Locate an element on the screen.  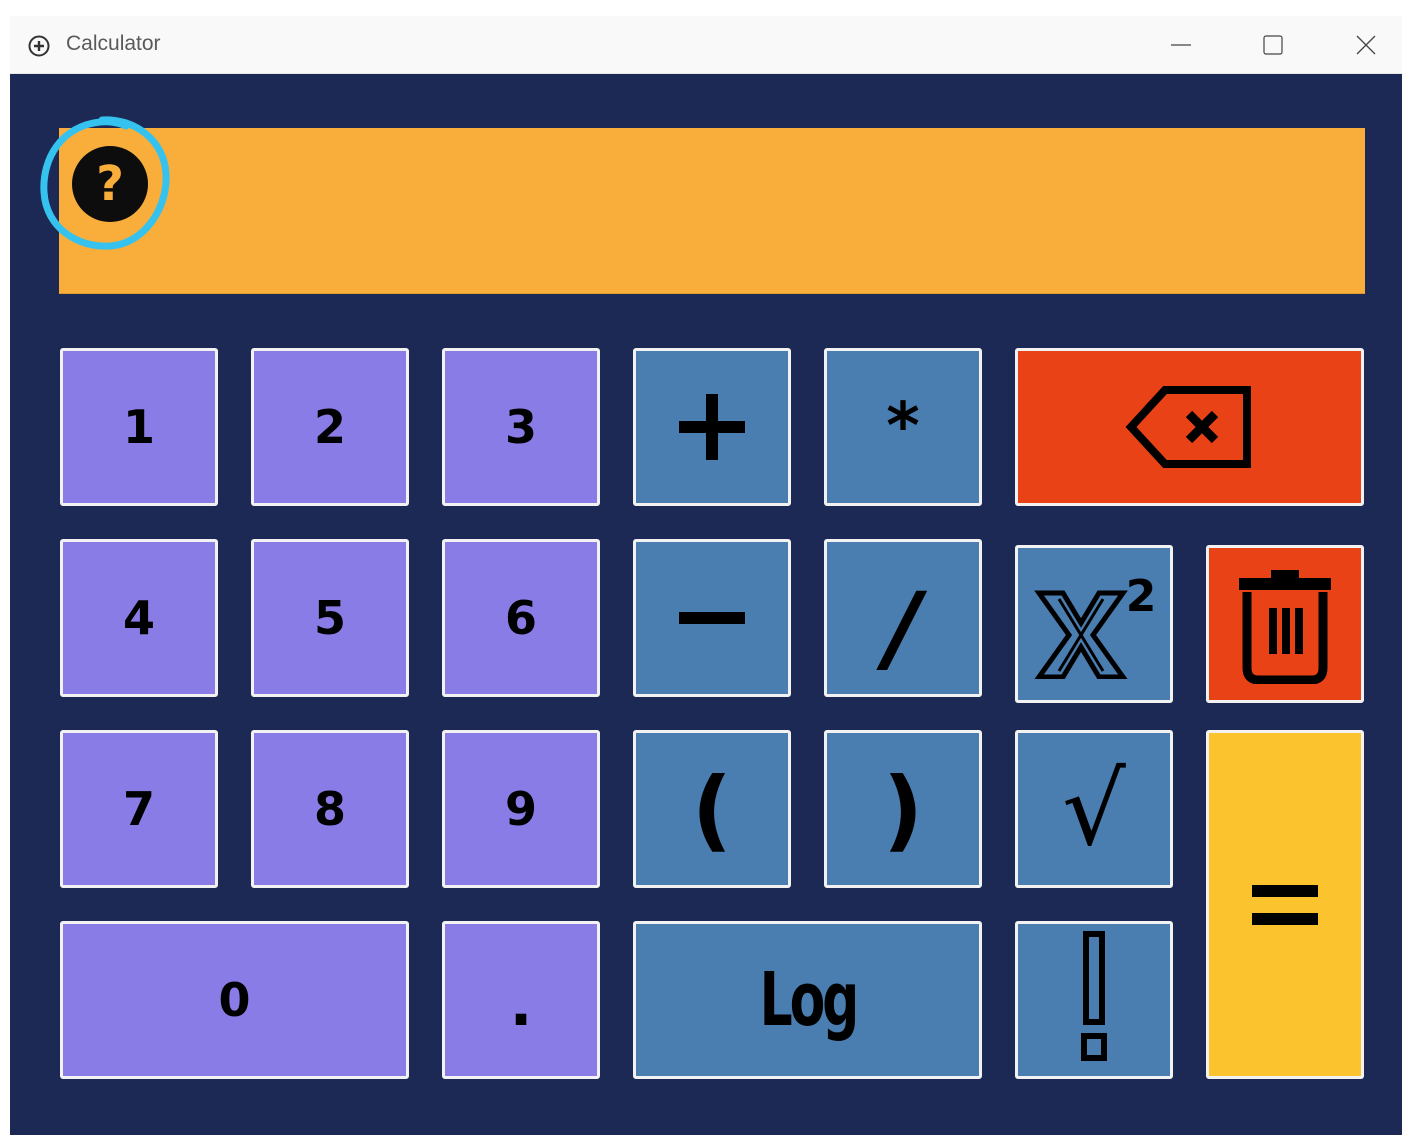
key-7: 7 is located at coordinates (139, 809).